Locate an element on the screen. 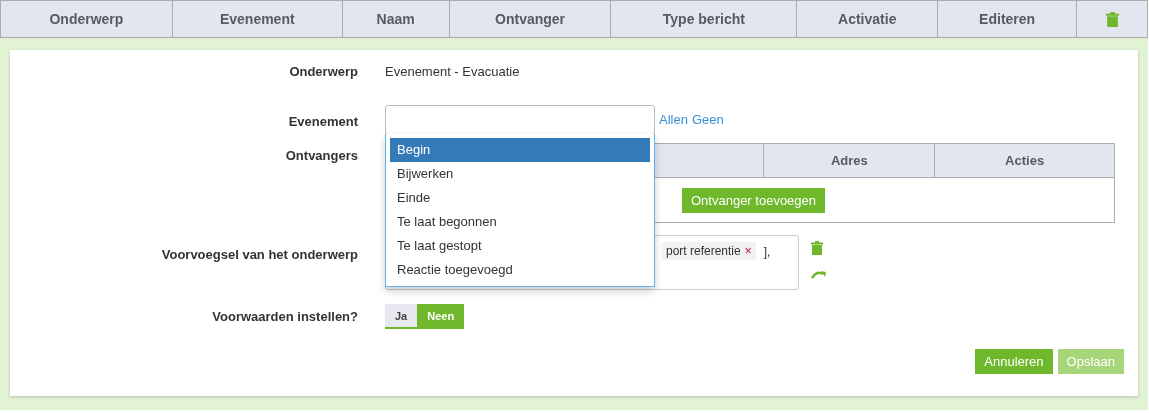  subject-value: Evenement - Evacuatie is located at coordinates (452, 71).